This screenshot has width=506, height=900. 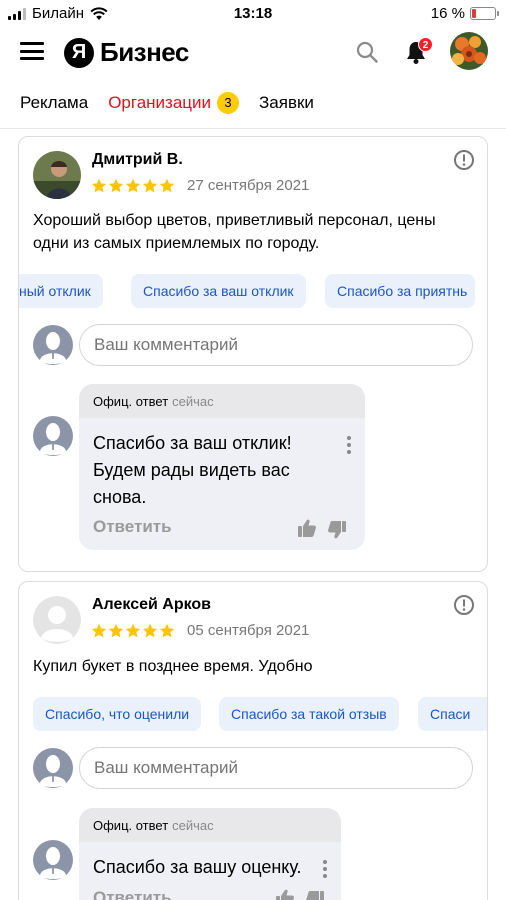 I want to click on official-reply: Спасибо за вашу оценку. Ответить, so click(x=210, y=871).